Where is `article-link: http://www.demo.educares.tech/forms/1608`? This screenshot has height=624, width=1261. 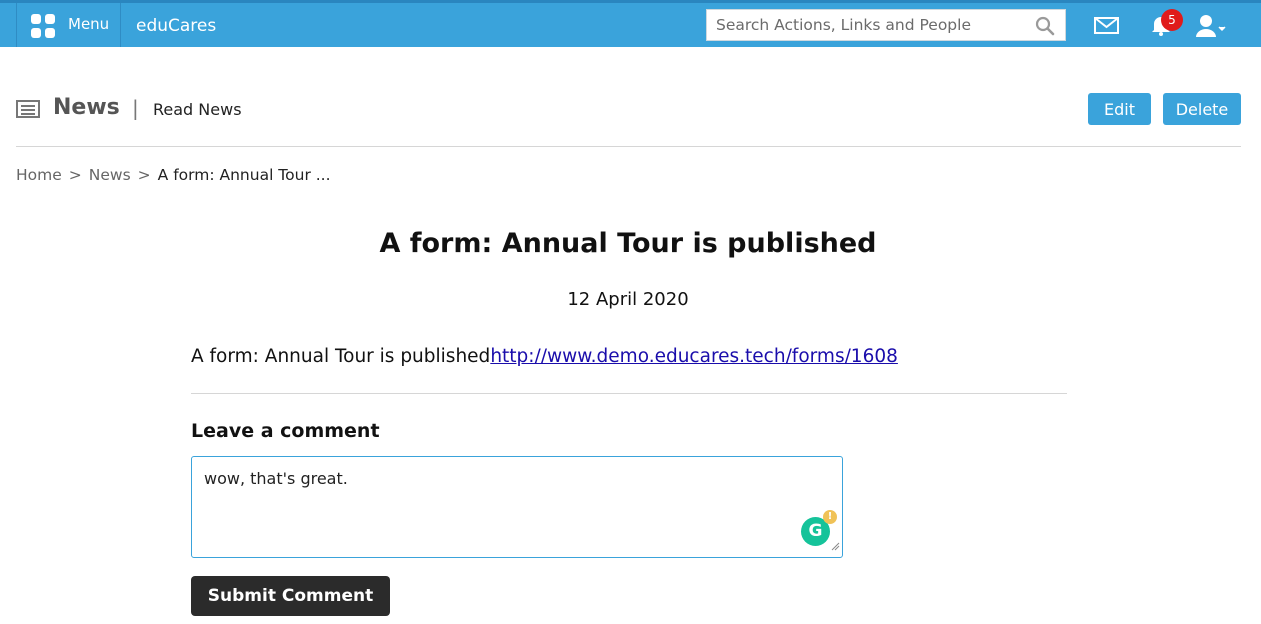 article-link: http://www.demo.educares.tech/forms/1608 is located at coordinates (694, 356).